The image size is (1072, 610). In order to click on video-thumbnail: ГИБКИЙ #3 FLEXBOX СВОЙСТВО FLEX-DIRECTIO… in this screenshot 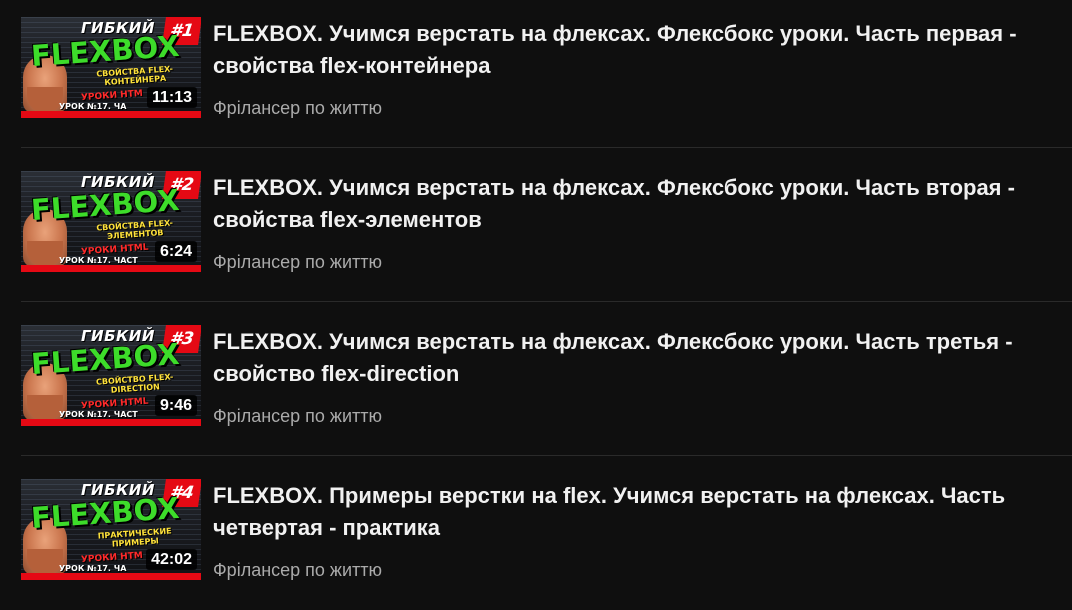, I will do `click(111, 375)`.